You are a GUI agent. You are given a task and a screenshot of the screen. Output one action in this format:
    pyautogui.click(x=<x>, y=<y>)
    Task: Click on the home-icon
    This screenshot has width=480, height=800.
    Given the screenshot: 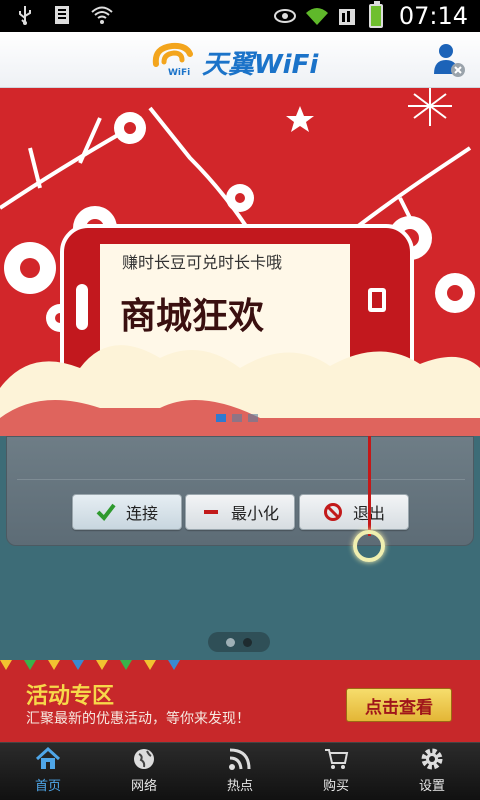 What is the action you would take?
    pyautogui.click(x=48, y=757)
    